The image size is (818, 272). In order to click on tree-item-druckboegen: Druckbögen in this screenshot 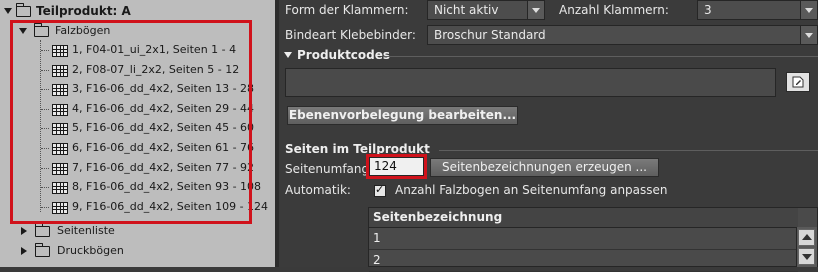, I will do `click(137, 251)`.